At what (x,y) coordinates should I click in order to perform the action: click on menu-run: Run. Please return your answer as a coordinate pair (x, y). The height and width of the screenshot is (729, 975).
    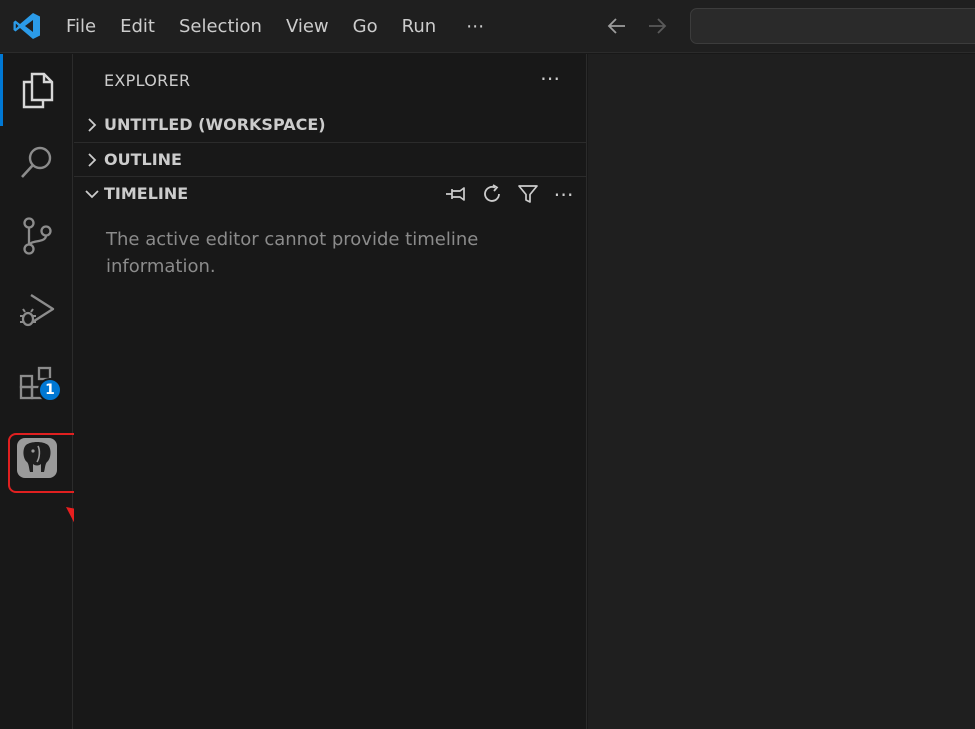
    Looking at the image, I should click on (419, 26).